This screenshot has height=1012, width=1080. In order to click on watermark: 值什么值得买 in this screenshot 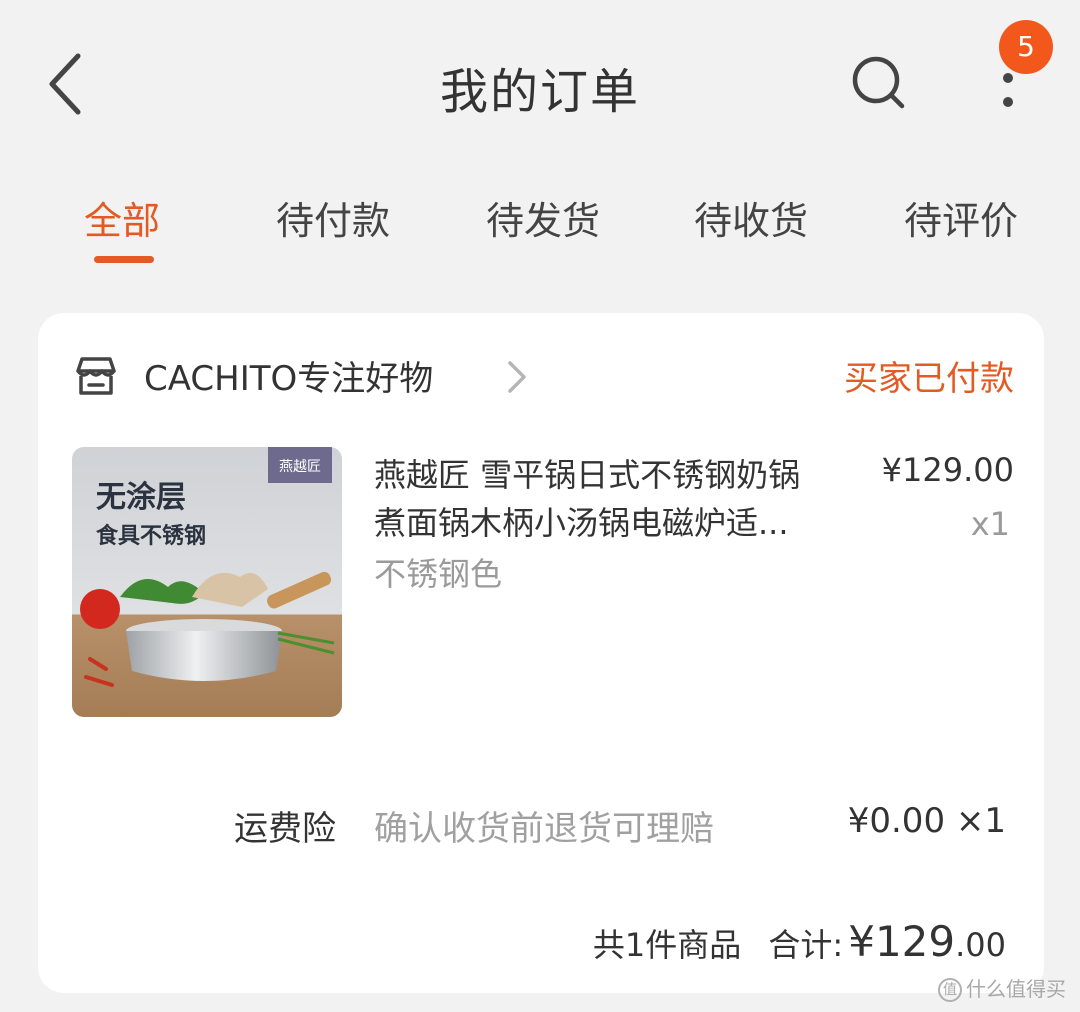, I will do `click(1002, 987)`.